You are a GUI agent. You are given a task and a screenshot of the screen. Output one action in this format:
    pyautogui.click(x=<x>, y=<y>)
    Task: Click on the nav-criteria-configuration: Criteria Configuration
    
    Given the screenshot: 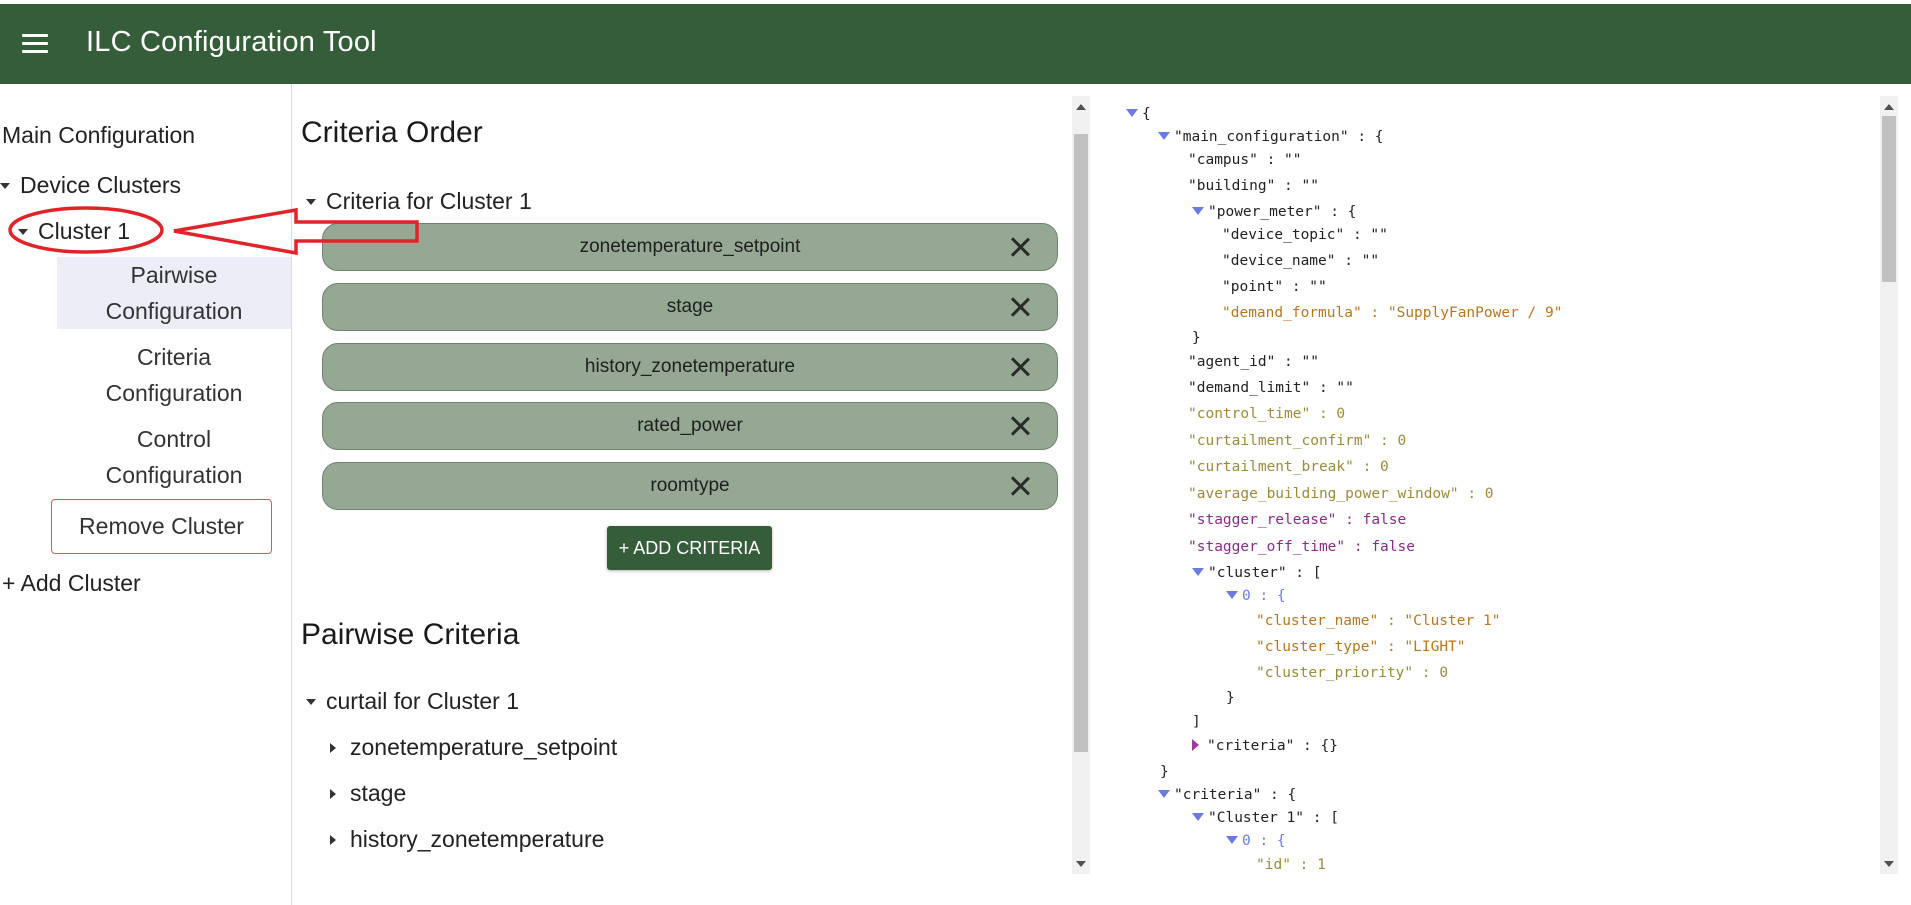 What is the action you would take?
    pyautogui.click(x=174, y=375)
    